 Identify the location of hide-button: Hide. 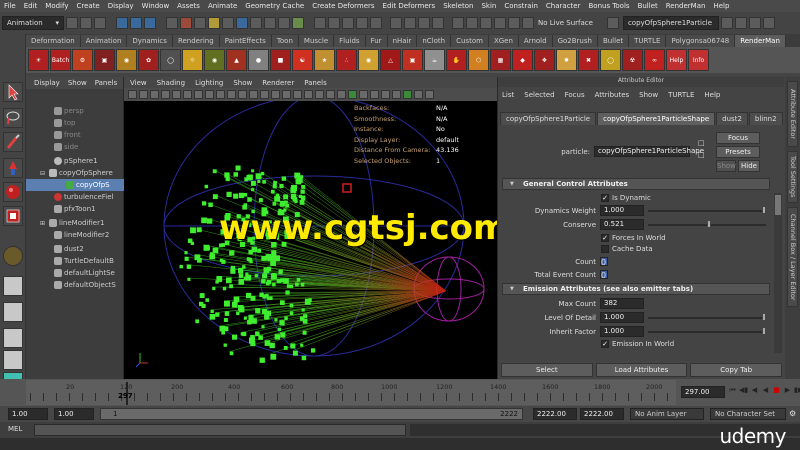
(749, 166).